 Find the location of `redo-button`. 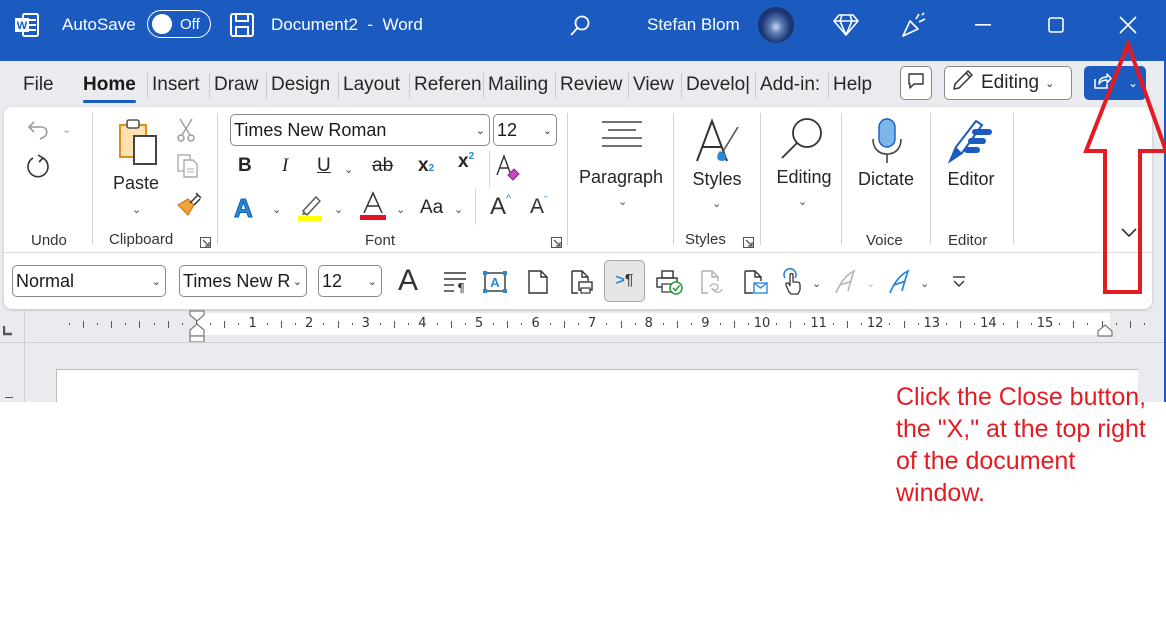

redo-button is located at coordinates (38, 169).